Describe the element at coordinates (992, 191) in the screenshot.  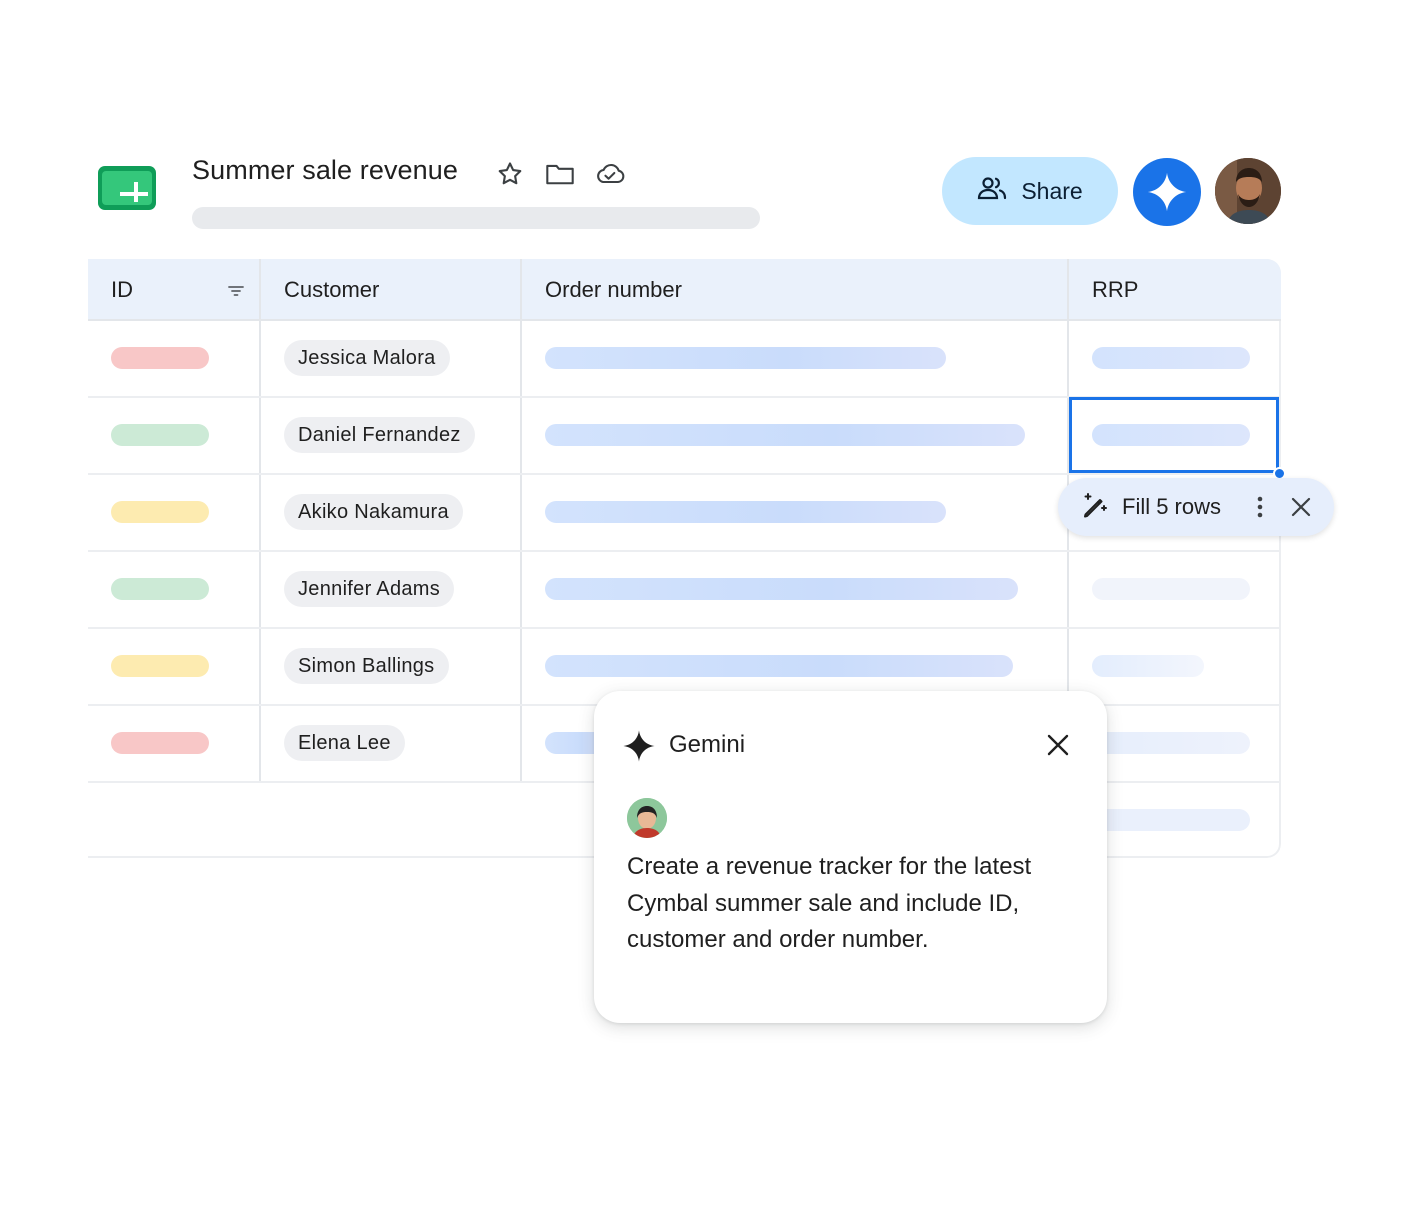
I see `people-icon` at that location.